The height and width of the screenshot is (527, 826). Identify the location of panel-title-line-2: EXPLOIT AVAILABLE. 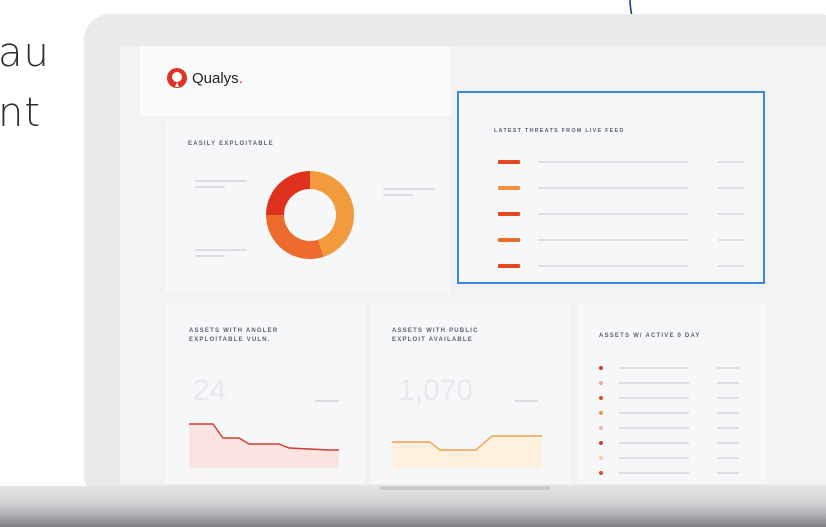
(432, 340).